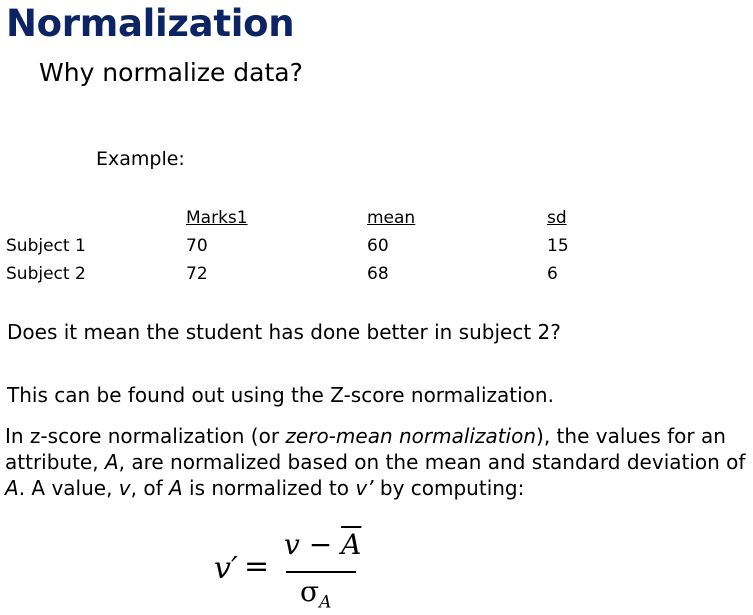 Image resolution: width=753 pixels, height=615 pixels. I want to click on z-score-formula: v′ = v − A σA, so click(294, 570).